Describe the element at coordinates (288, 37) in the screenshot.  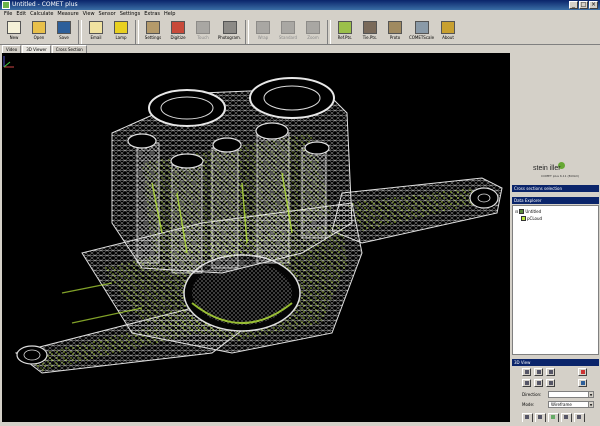
I see `toolbar-label: Standard` at that location.